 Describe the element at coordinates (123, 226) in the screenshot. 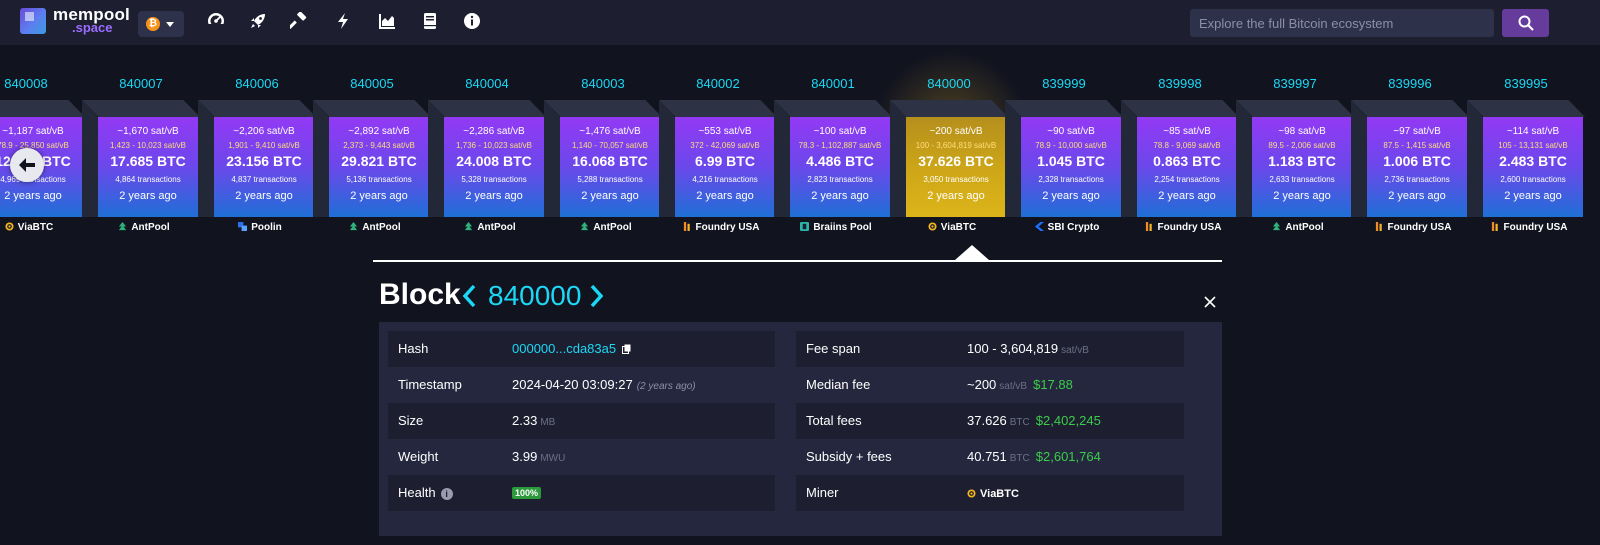

I see `antpool-icon` at that location.